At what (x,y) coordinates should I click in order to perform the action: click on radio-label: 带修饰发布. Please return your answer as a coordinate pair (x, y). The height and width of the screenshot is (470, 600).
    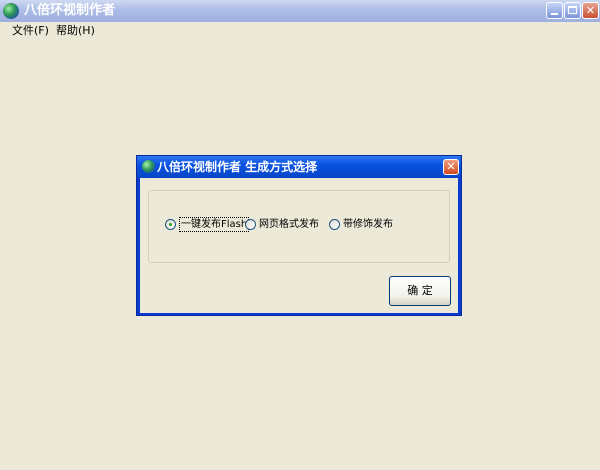
    Looking at the image, I should click on (368, 224).